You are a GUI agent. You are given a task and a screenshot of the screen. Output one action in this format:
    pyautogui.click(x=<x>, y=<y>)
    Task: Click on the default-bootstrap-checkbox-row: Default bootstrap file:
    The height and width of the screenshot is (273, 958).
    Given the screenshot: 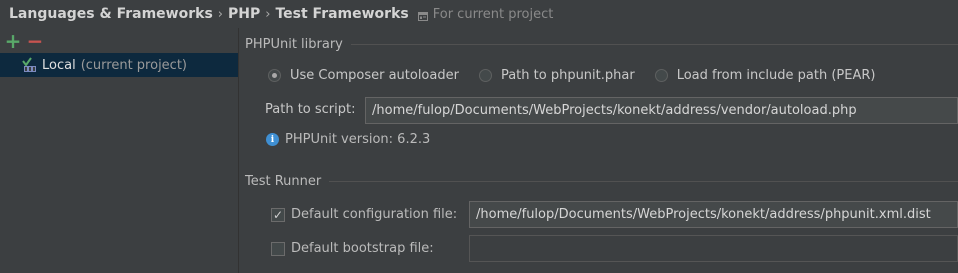 What is the action you would take?
    pyautogui.click(x=352, y=248)
    